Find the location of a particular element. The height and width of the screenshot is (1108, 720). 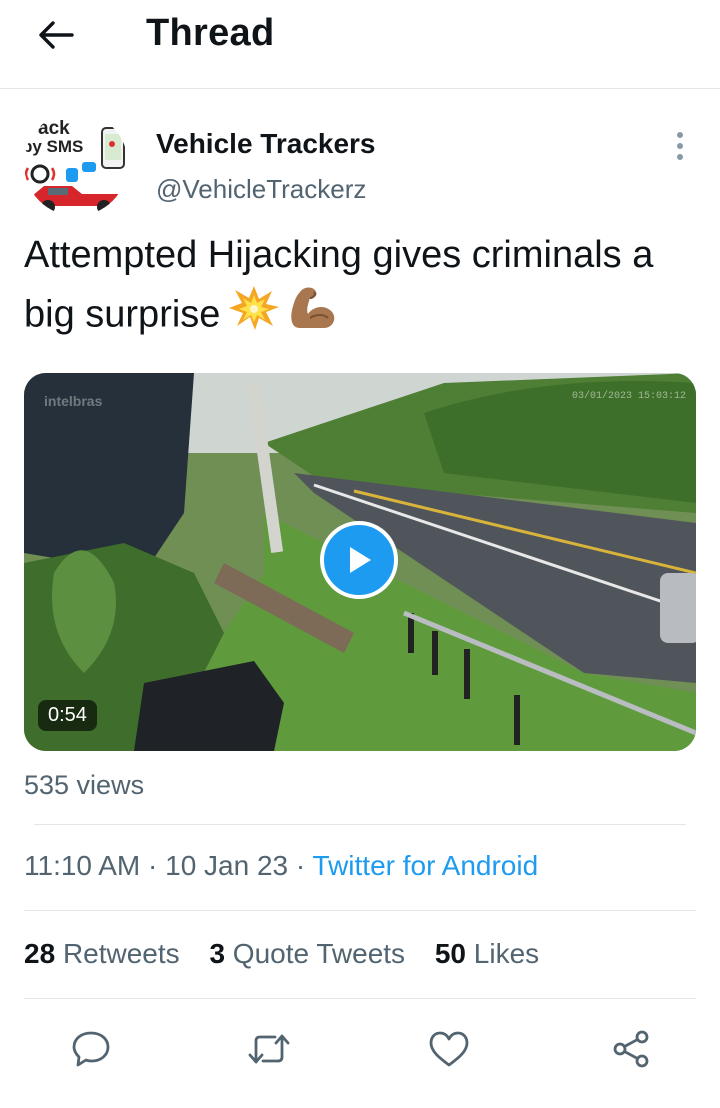

share-icon is located at coordinates (631, 1049).